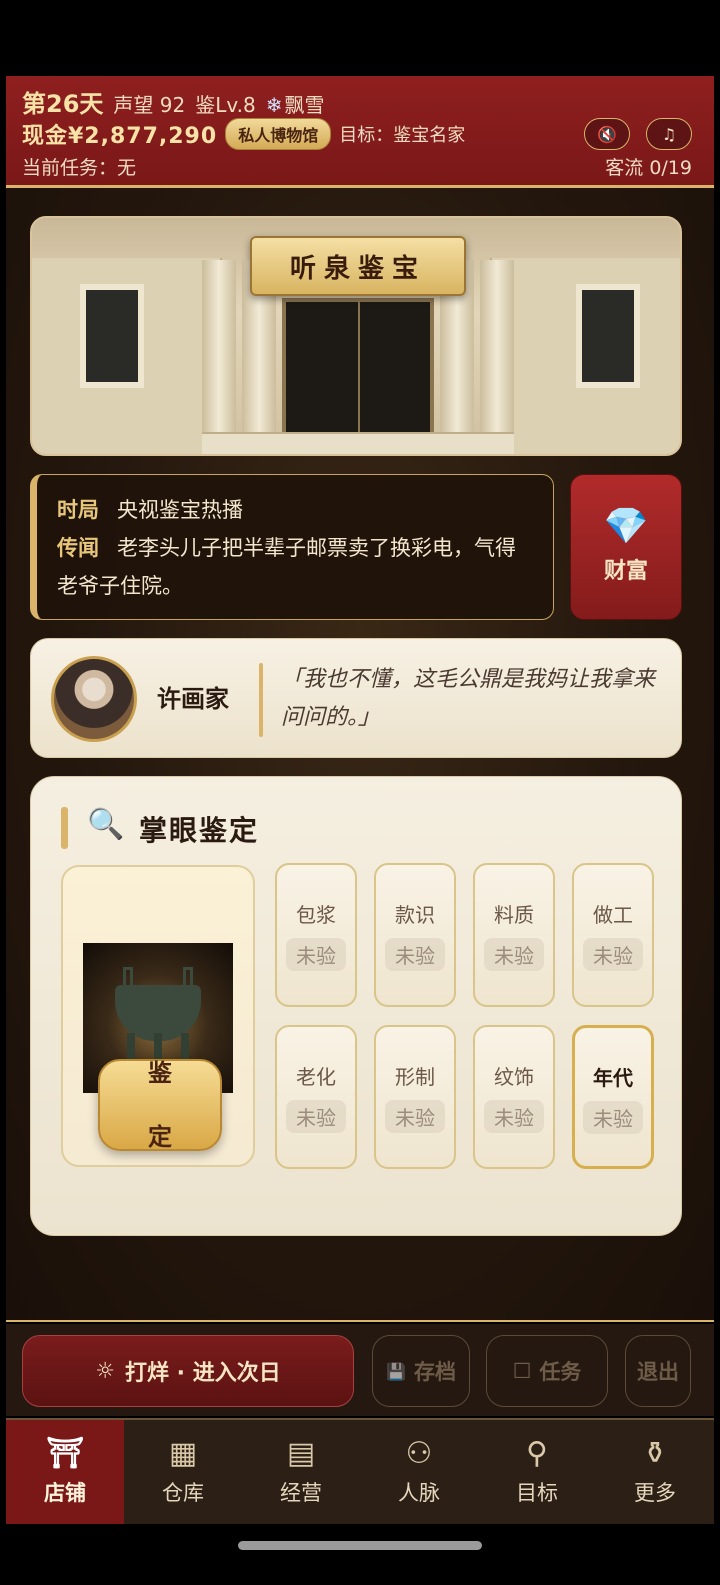  Describe the element at coordinates (183, 1453) in the screenshot. I see `chest-icon: ▦` at that location.